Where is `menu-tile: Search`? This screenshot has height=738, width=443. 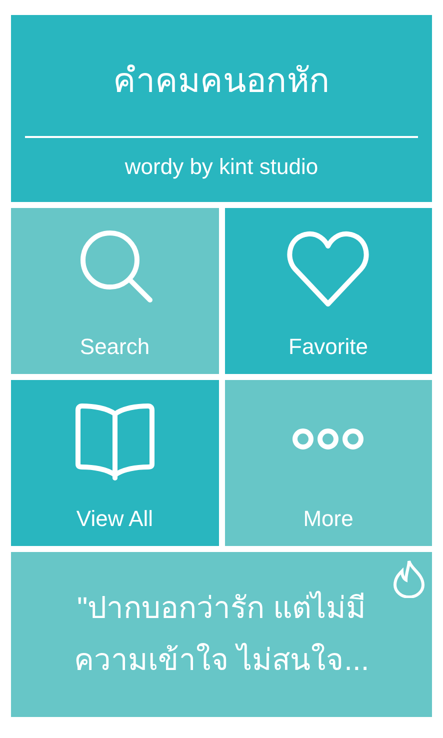 menu-tile: Search is located at coordinates (114, 291).